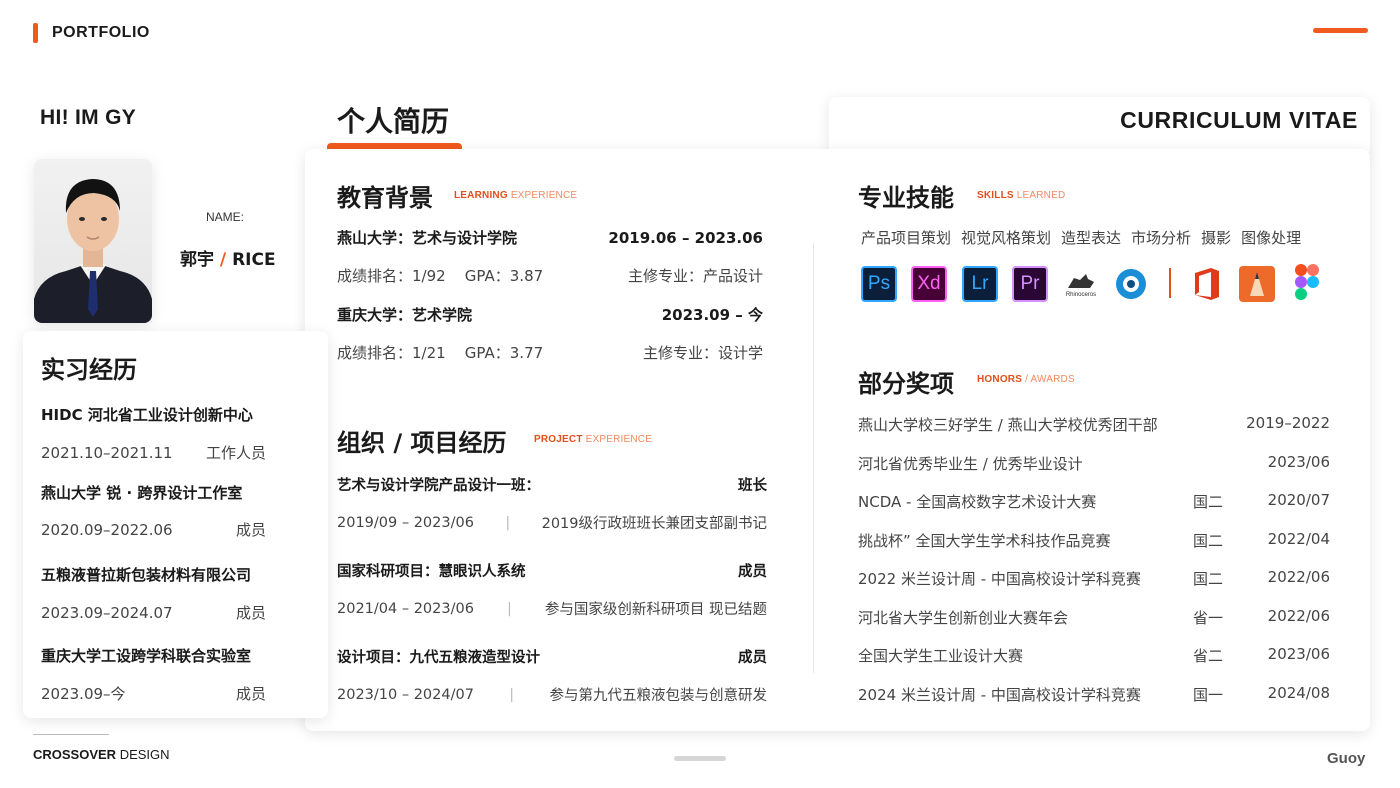  What do you see at coordinates (144, 754) in the screenshot?
I see `footer-brand-light: DESIGN` at bounding box center [144, 754].